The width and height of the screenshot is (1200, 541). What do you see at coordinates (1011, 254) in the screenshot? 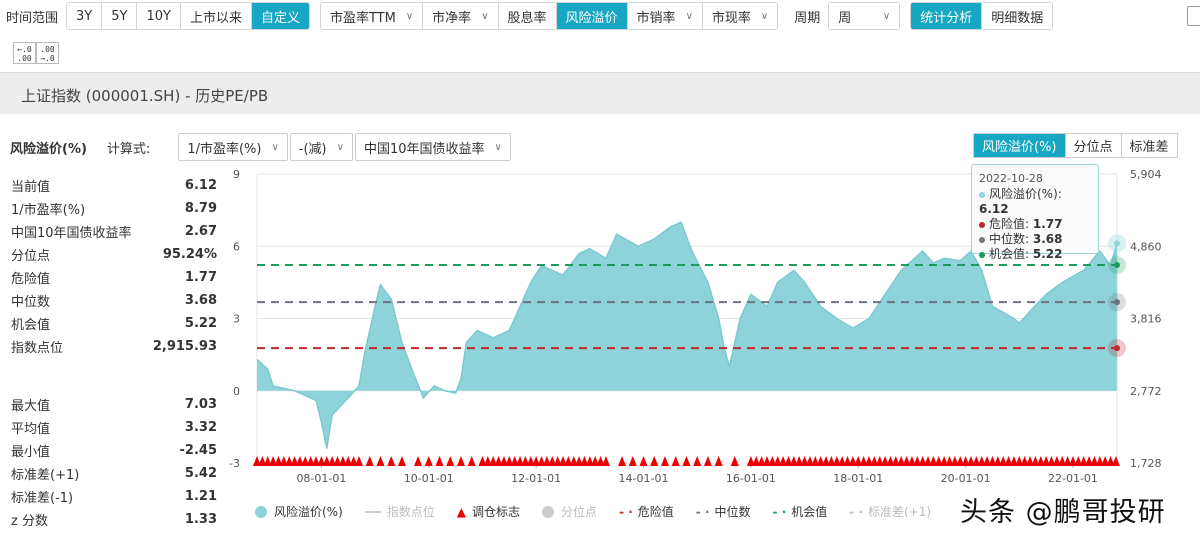
I see `tooltip-label: 机会值:` at bounding box center [1011, 254].